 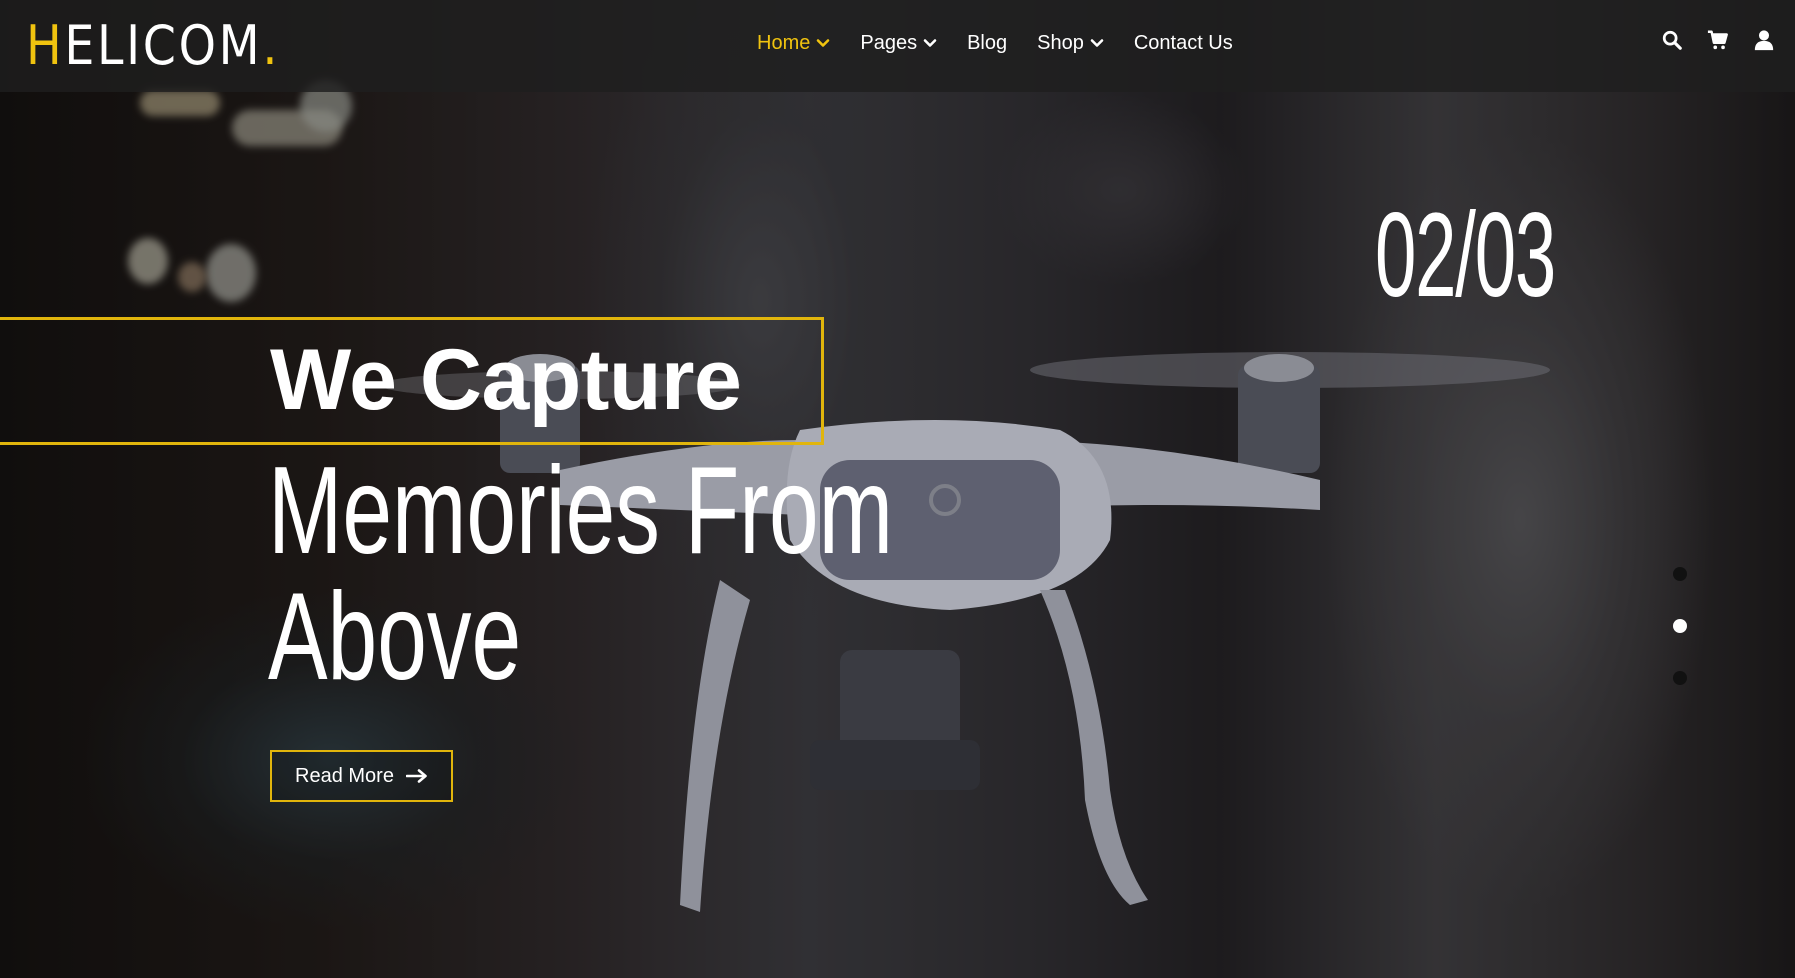 I want to click on nav-item-label: Contact Us, so click(x=1183, y=43).